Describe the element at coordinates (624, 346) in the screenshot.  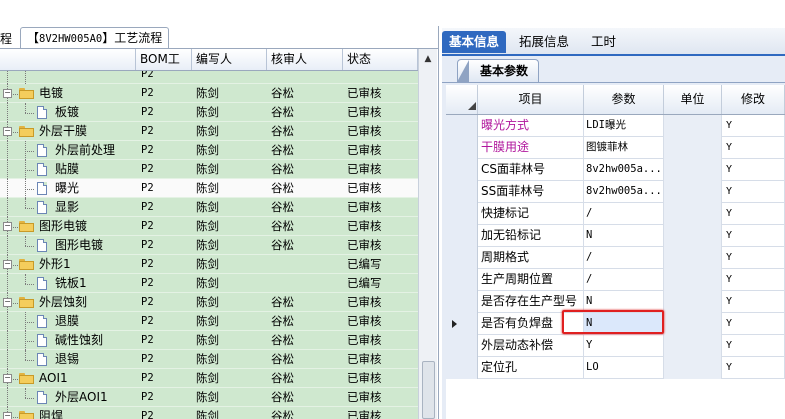
I see `param-value-cell: Y` at that location.